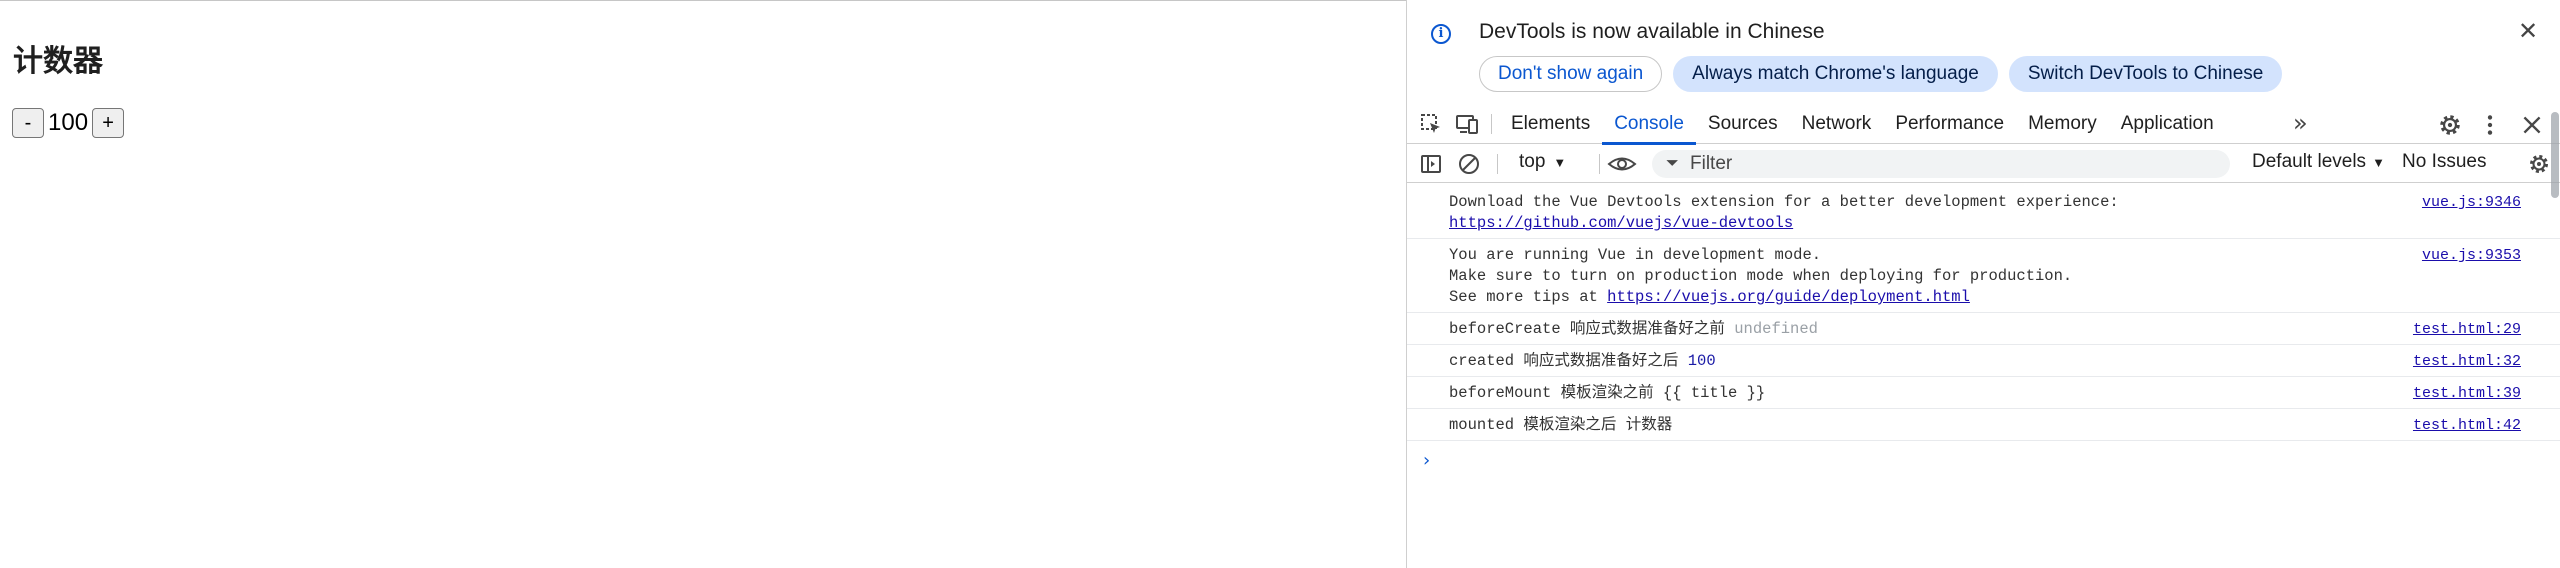 The height and width of the screenshot is (568, 2560). Describe the element at coordinates (2444, 162) in the screenshot. I see `issues-counter: No Issues` at that location.